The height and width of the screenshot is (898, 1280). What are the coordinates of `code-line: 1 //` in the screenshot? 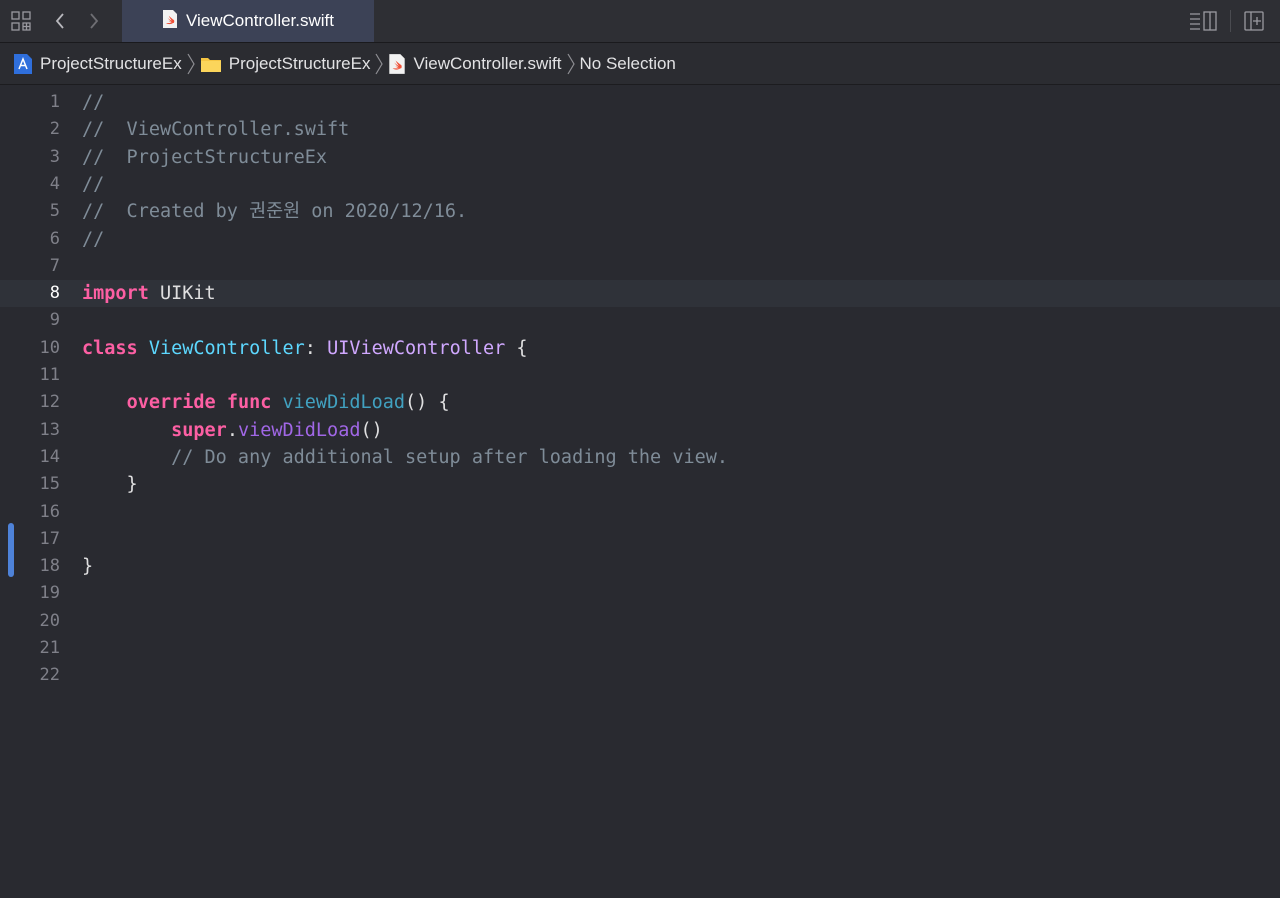 It's located at (640, 102).